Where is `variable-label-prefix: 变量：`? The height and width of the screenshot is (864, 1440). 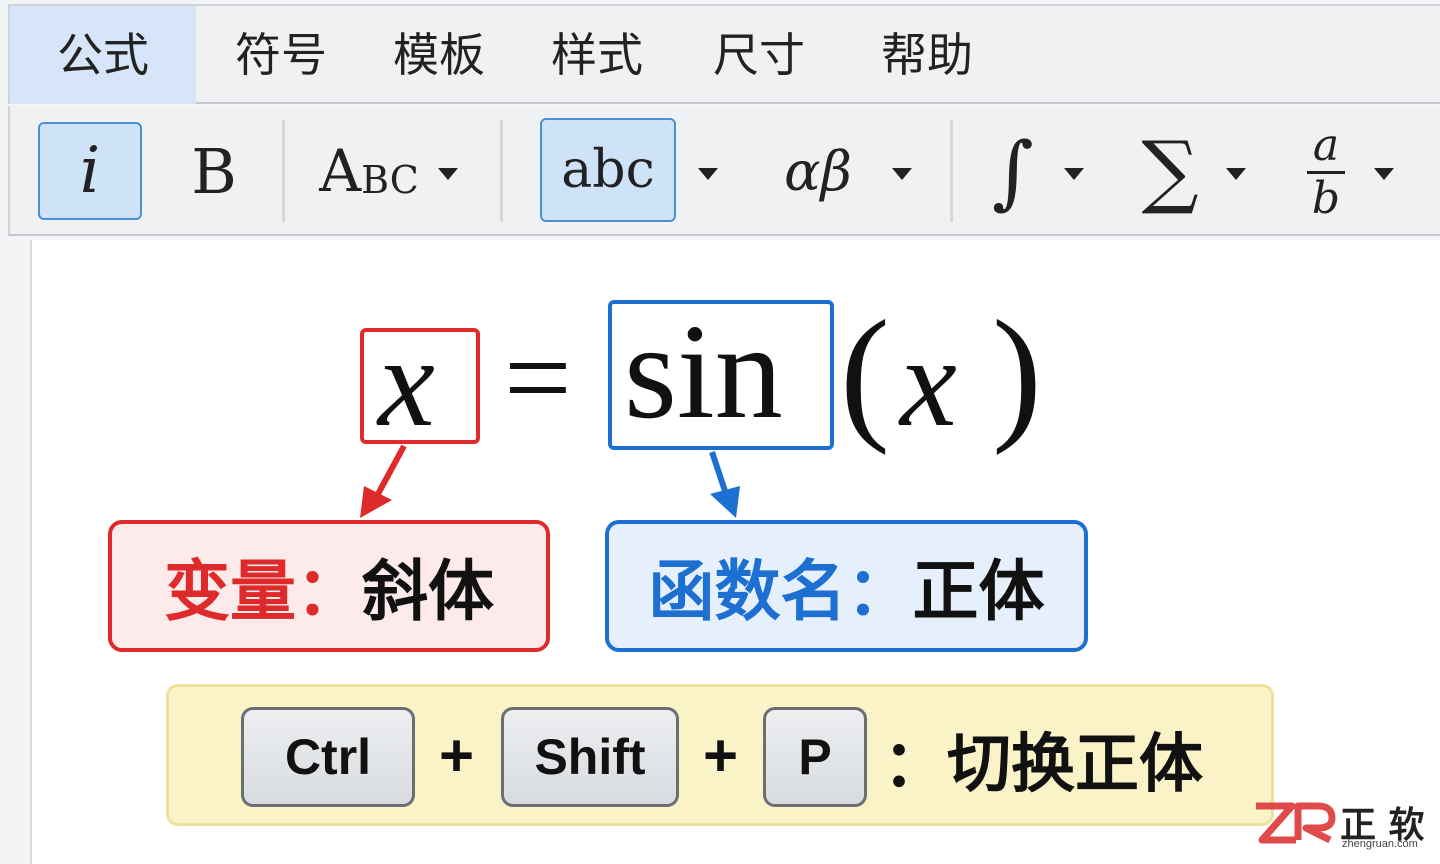 variable-label-prefix: 变量： is located at coordinates (263, 591).